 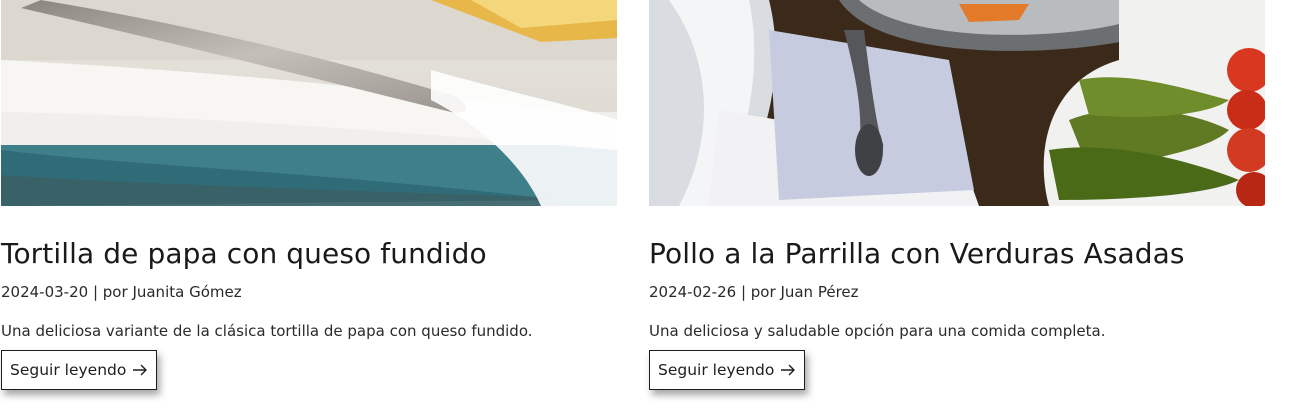 What do you see at coordinates (819, 292) in the screenshot?
I see `post-author: Juan Pérez` at bounding box center [819, 292].